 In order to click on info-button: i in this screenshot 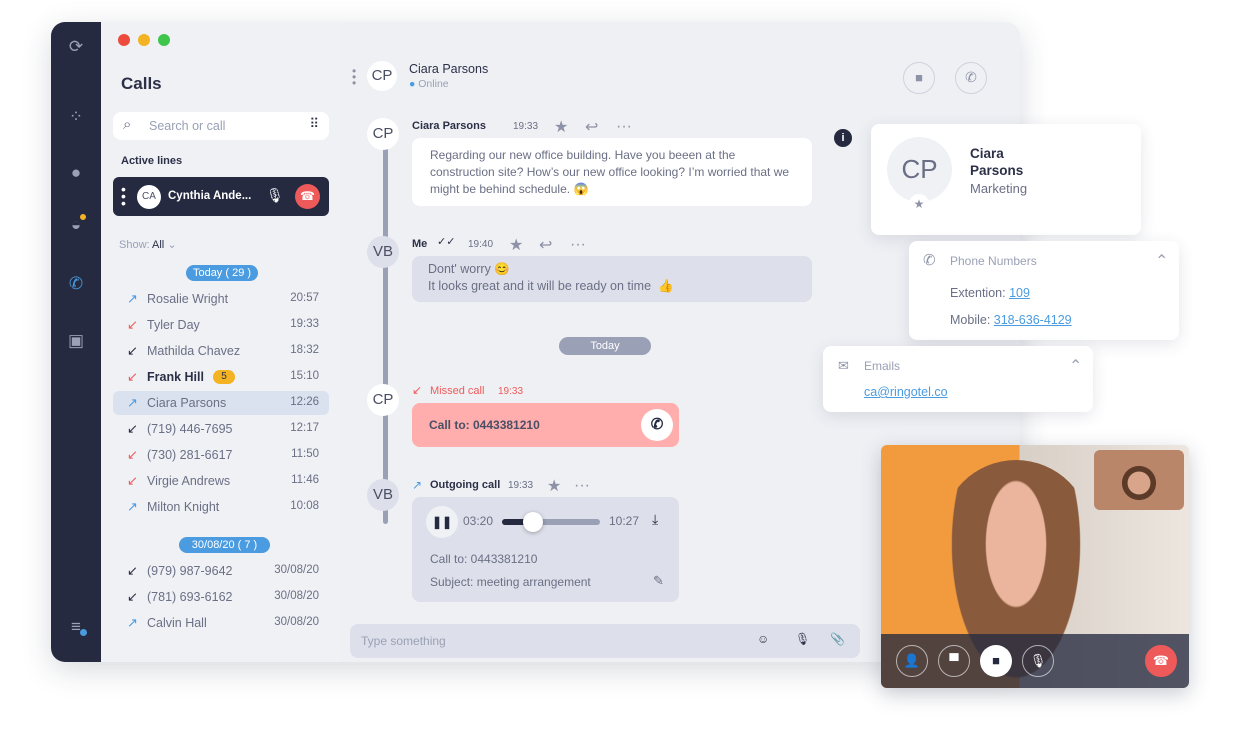, I will do `click(843, 138)`.